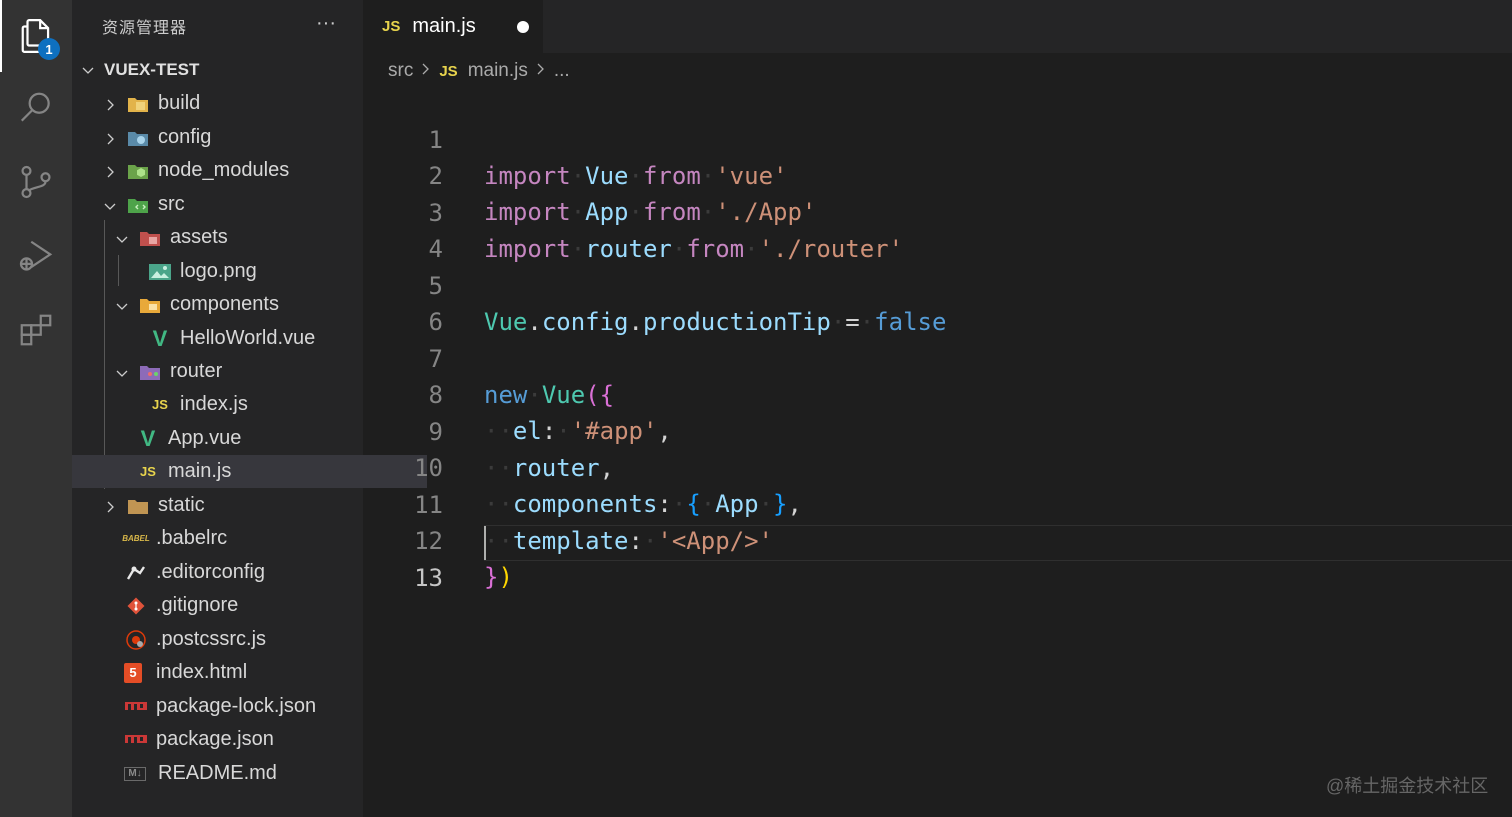 Image resolution: width=1512 pixels, height=817 pixels. I want to click on folder-node-icon, so click(138, 171).